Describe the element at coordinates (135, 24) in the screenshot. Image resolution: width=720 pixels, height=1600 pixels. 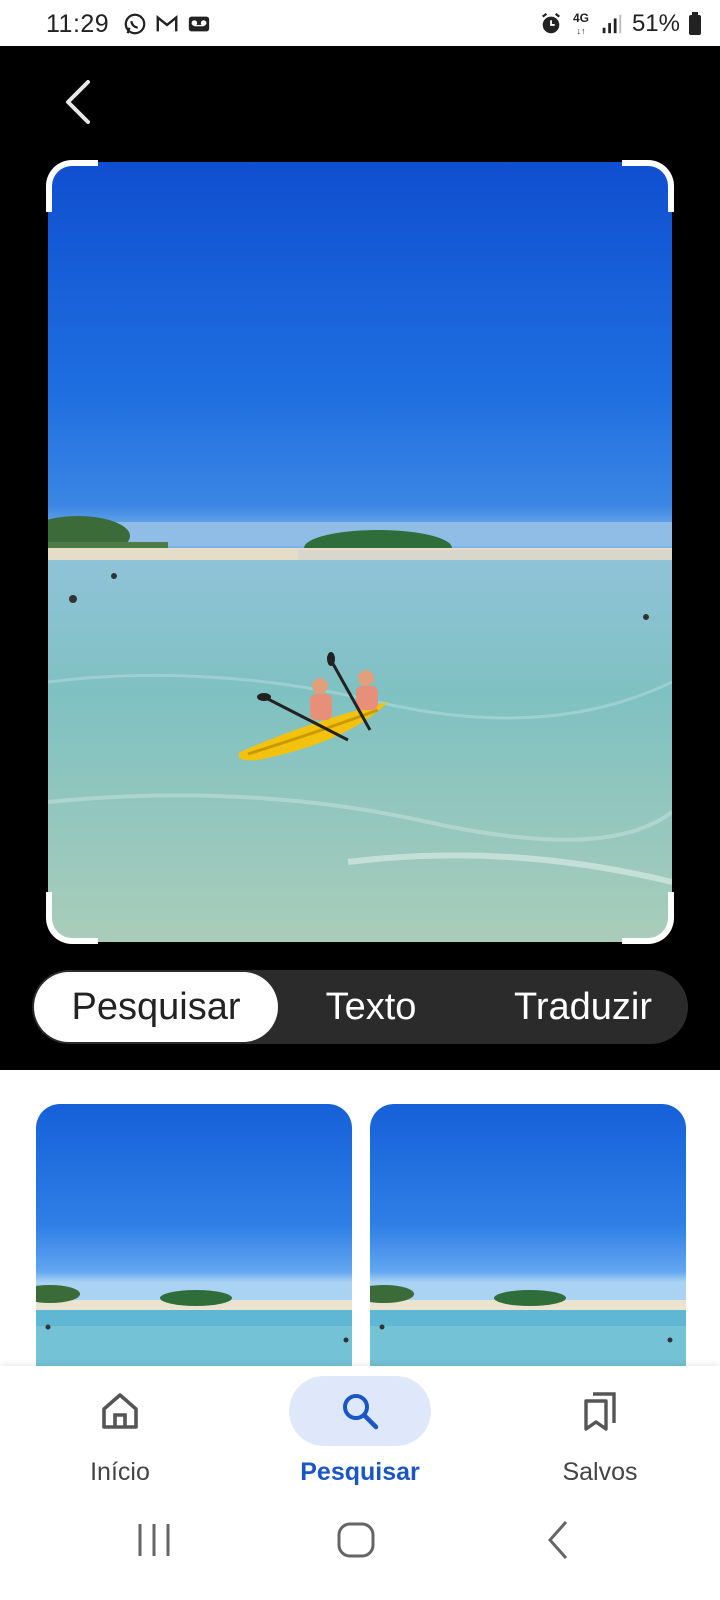
I see `whatsapp-icon` at that location.